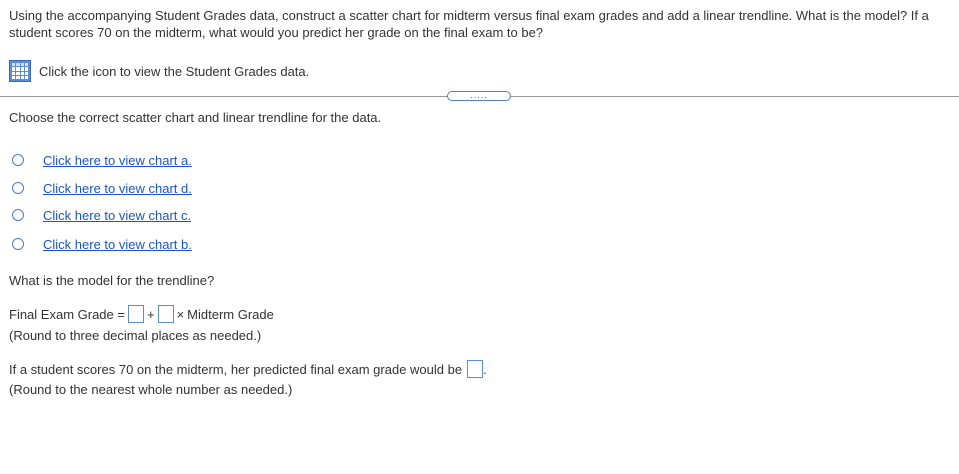 Image resolution: width=959 pixels, height=474 pixels. I want to click on equation-lhs: Final Exam Grade =, so click(67, 314).